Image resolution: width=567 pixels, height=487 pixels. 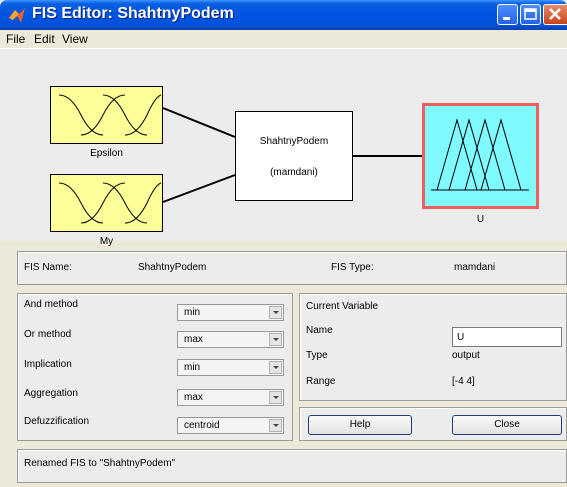 What do you see at coordinates (75, 39) in the screenshot?
I see `menu-view: View` at bounding box center [75, 39].